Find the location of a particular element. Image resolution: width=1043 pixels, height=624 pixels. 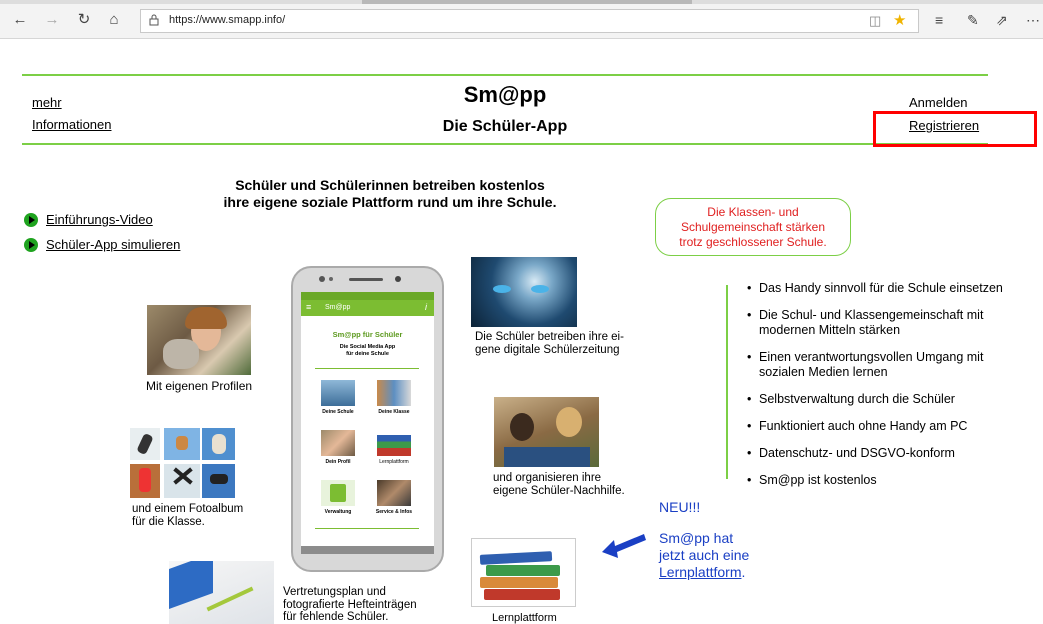

simulate-app-link: Schüler-App simulieren is located at coordinates (113, 244).